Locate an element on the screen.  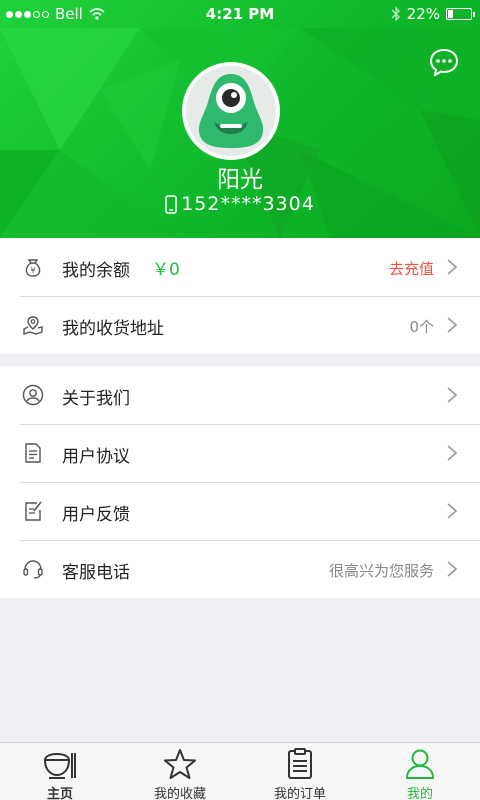
monster-avatar-icon is located at coordinates (231, 111).